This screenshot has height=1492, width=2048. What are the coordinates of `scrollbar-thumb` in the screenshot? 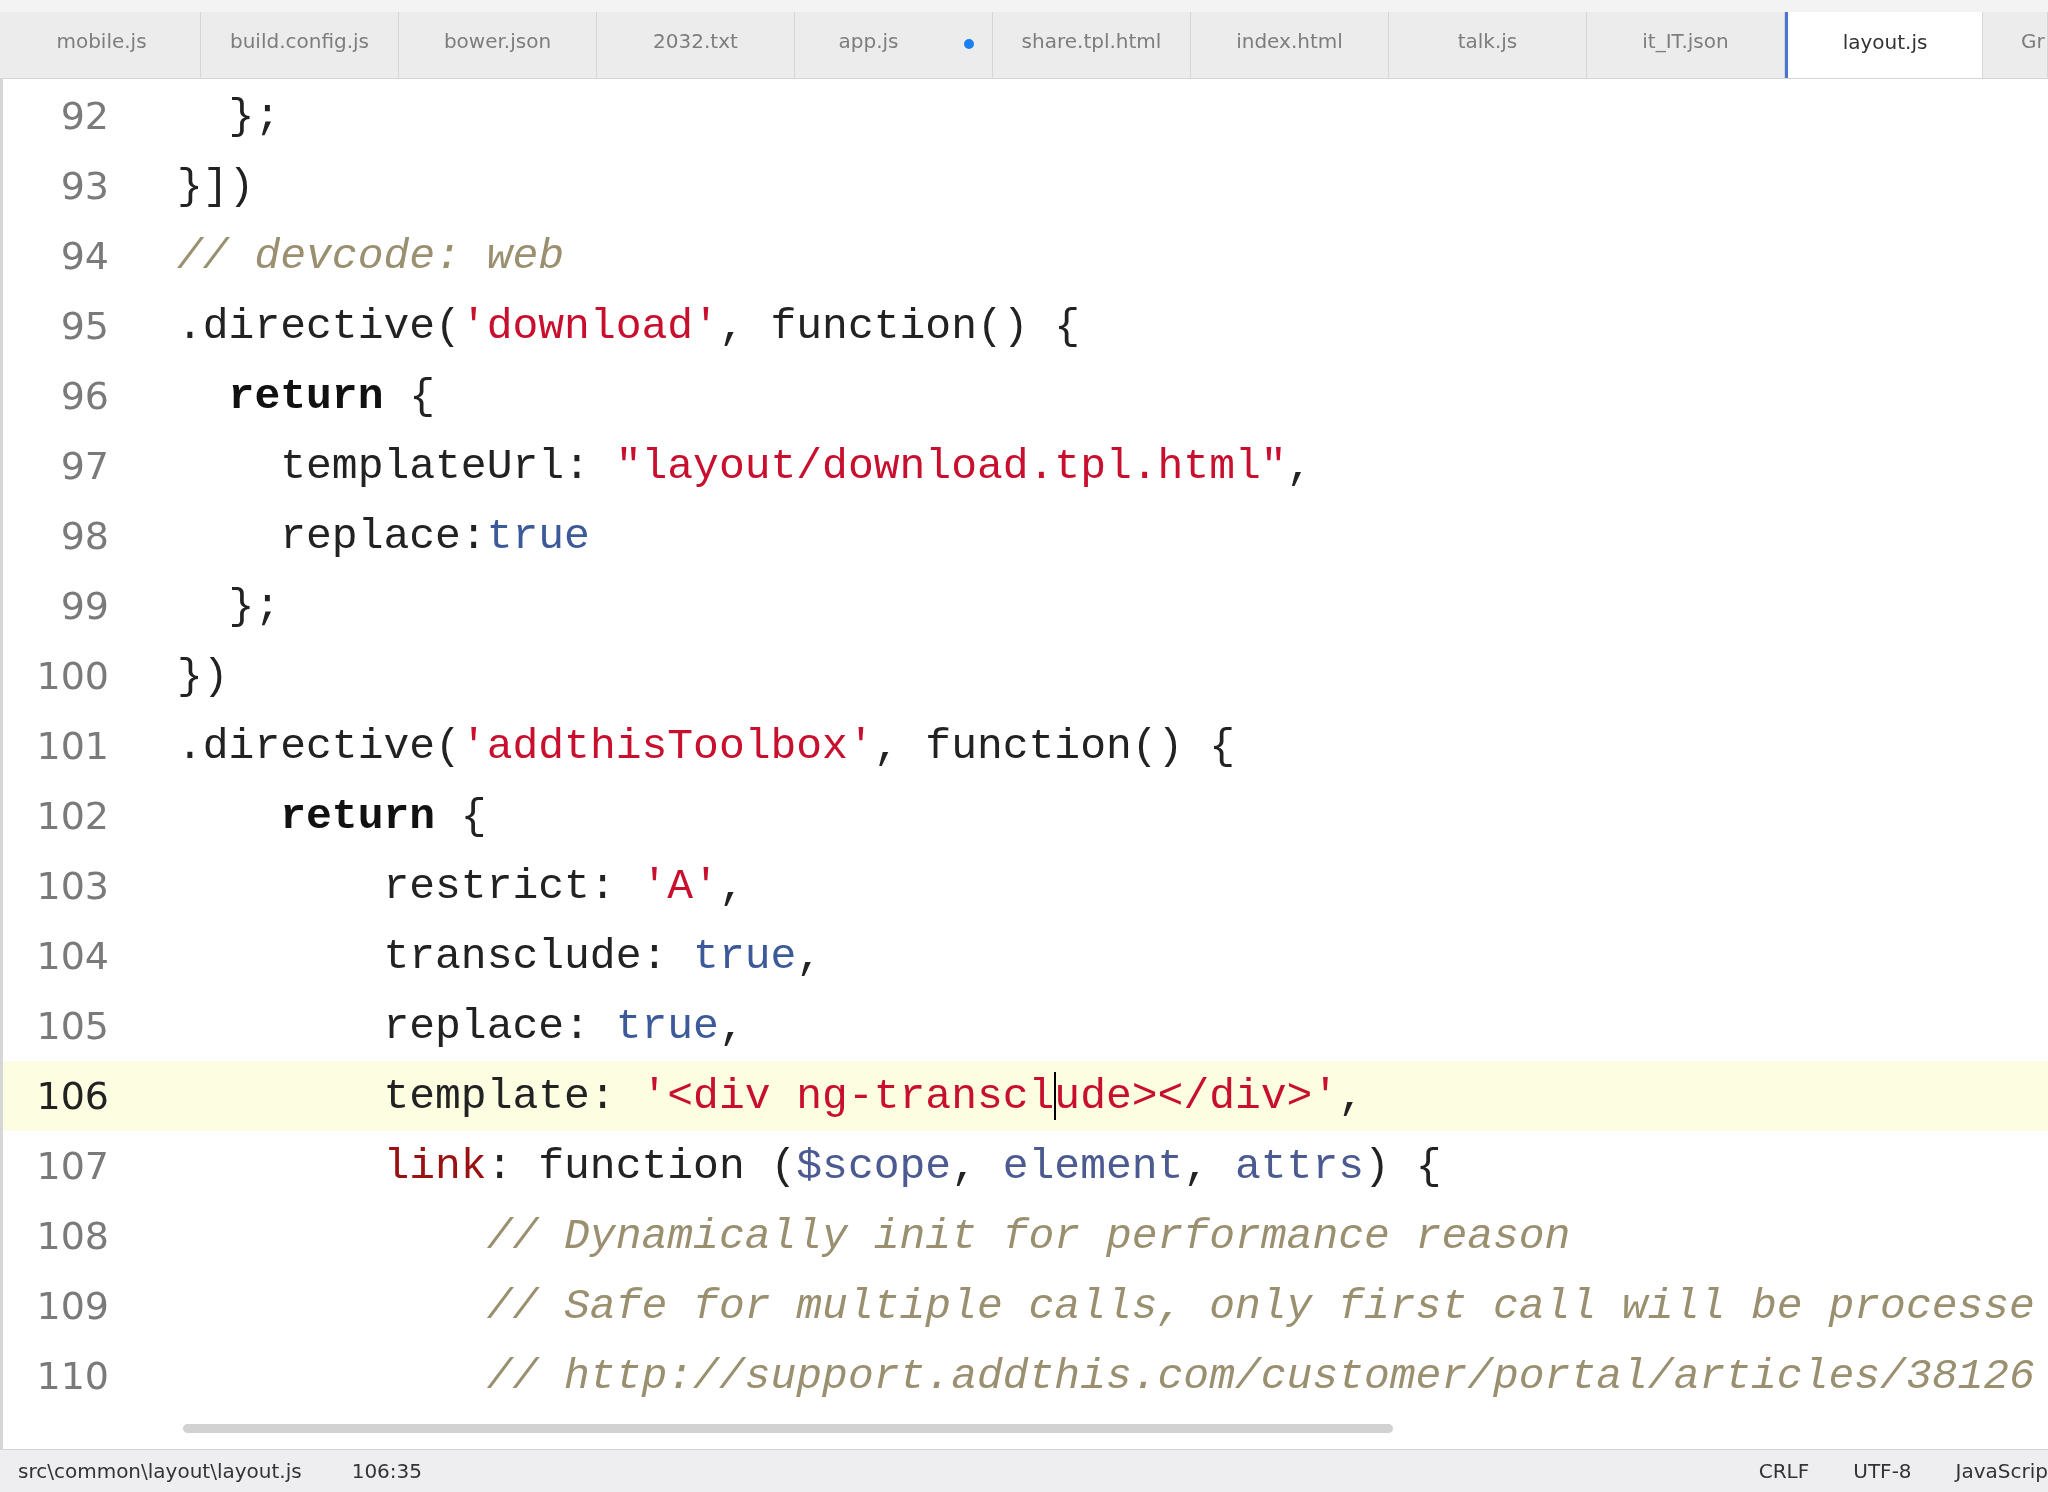 It's located at (788, 1428).